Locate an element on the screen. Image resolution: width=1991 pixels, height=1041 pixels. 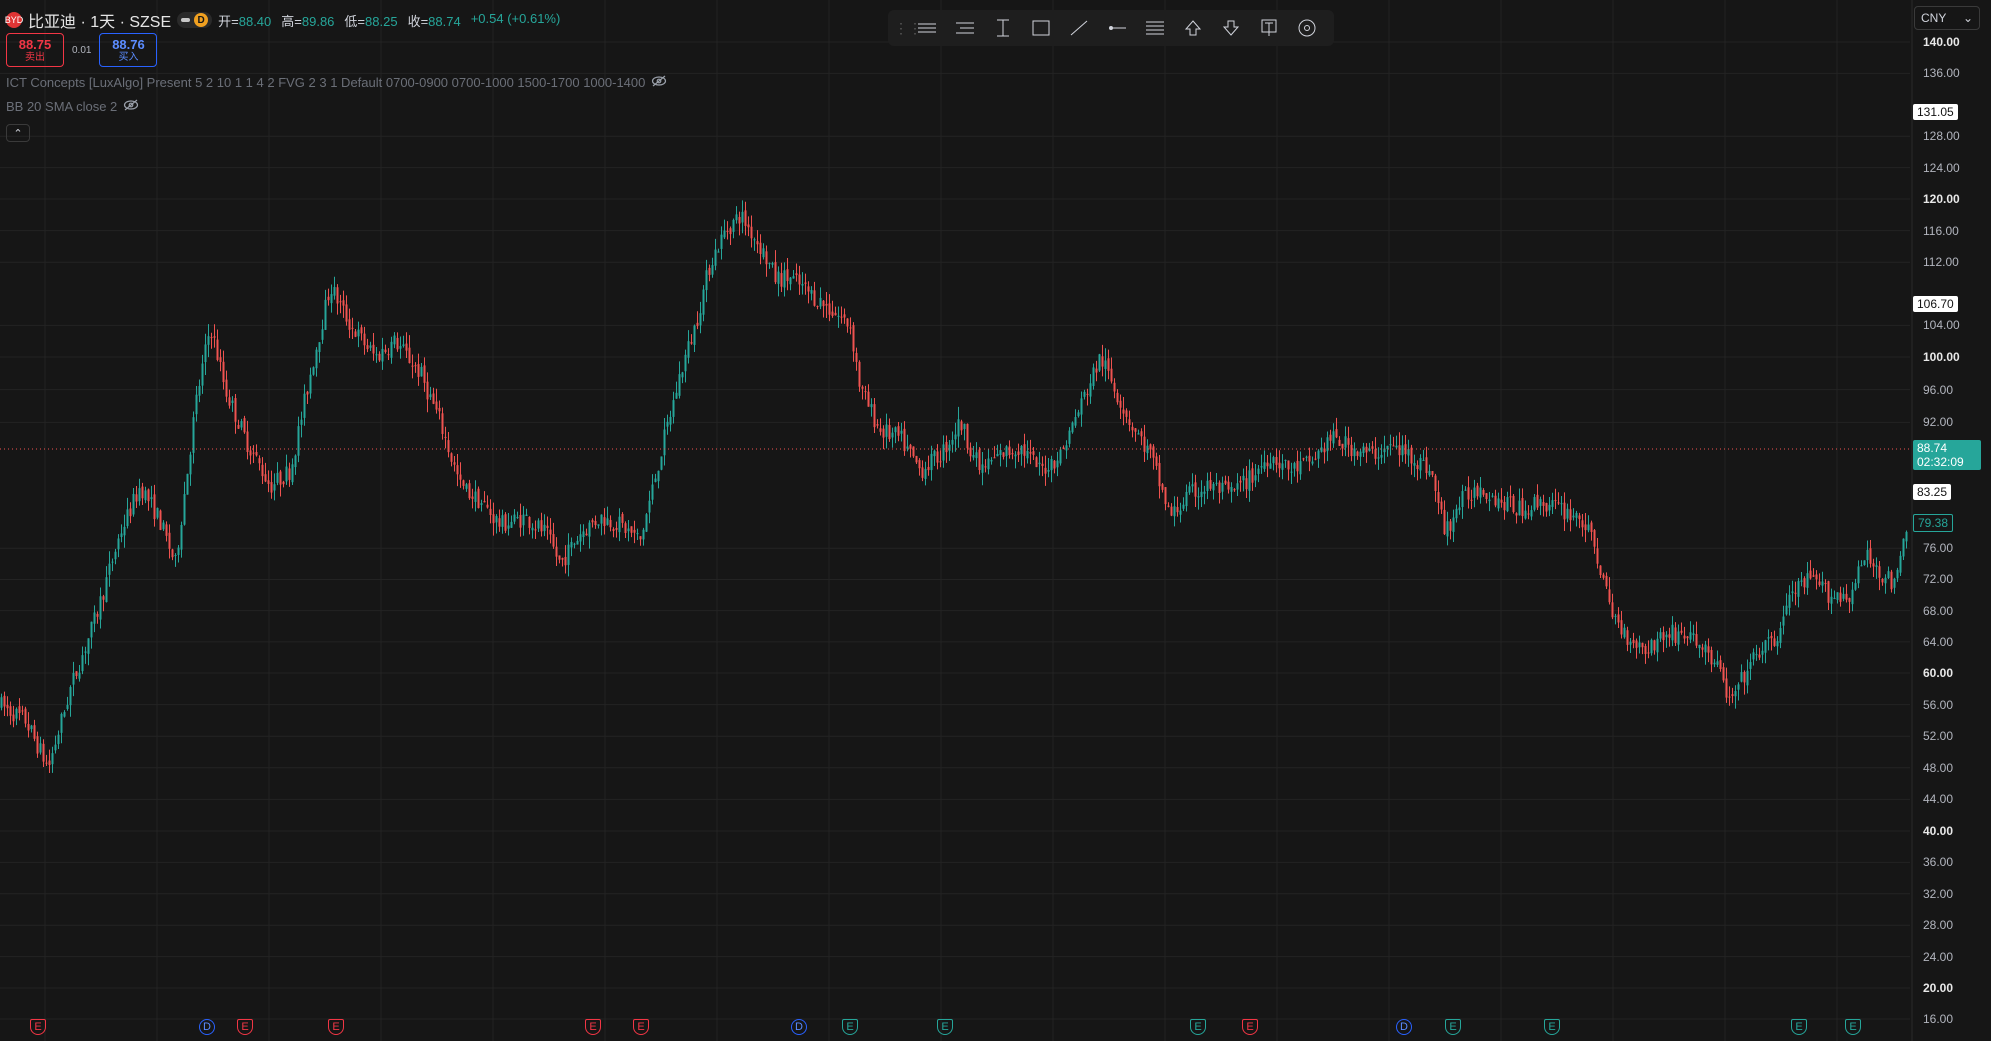
price-tick-label: 44.00 is located at coordinates (1938, 799).